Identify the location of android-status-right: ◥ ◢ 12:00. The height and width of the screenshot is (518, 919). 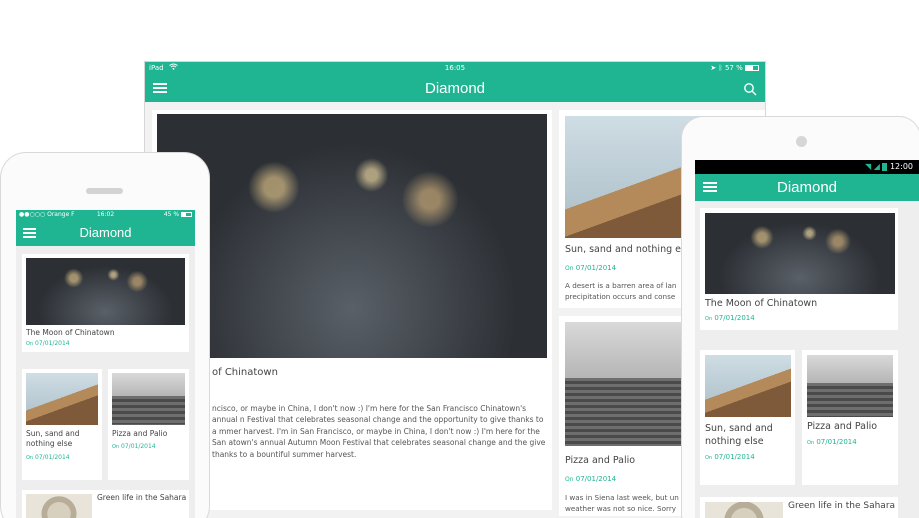
(889, 167).